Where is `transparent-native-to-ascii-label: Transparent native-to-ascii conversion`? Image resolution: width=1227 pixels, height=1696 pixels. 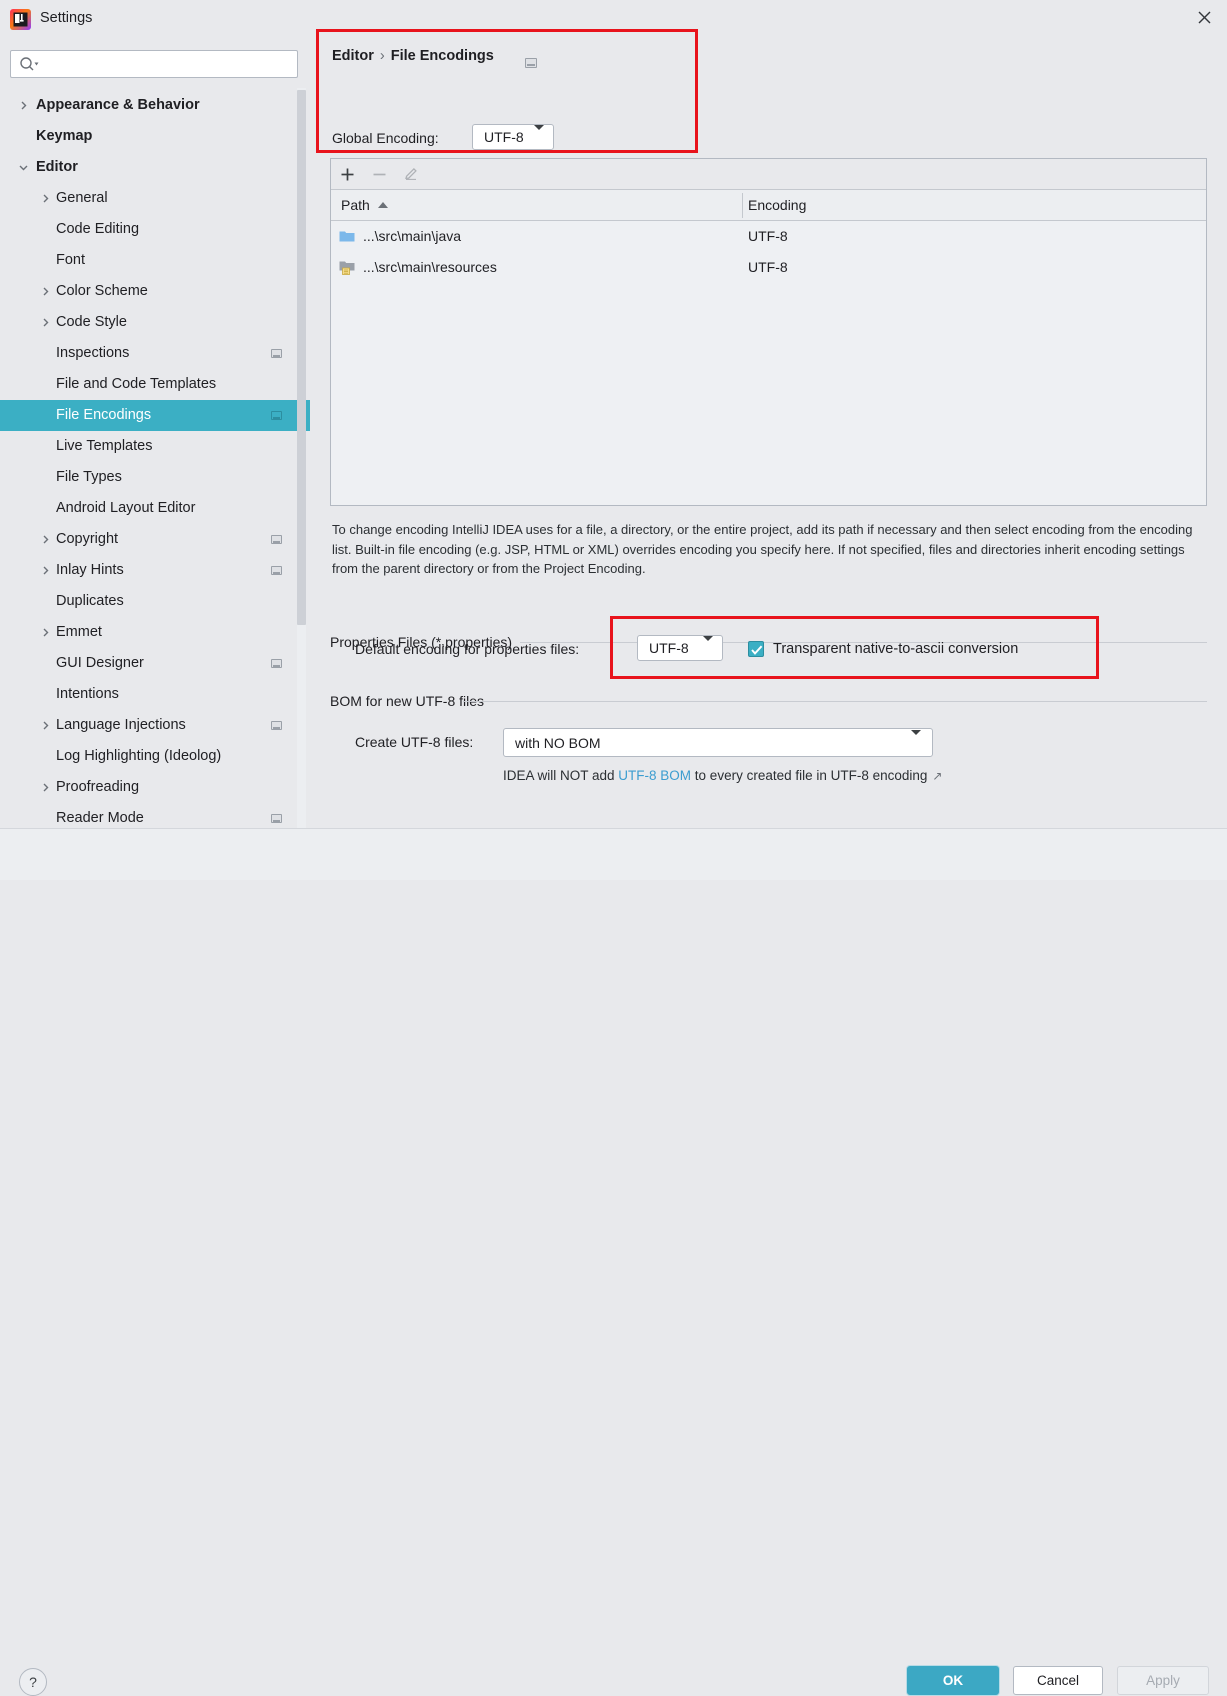
transparent-native-to-ascii-label: Transparent native-to-ascii conversion is located at coordinates (895, 649).